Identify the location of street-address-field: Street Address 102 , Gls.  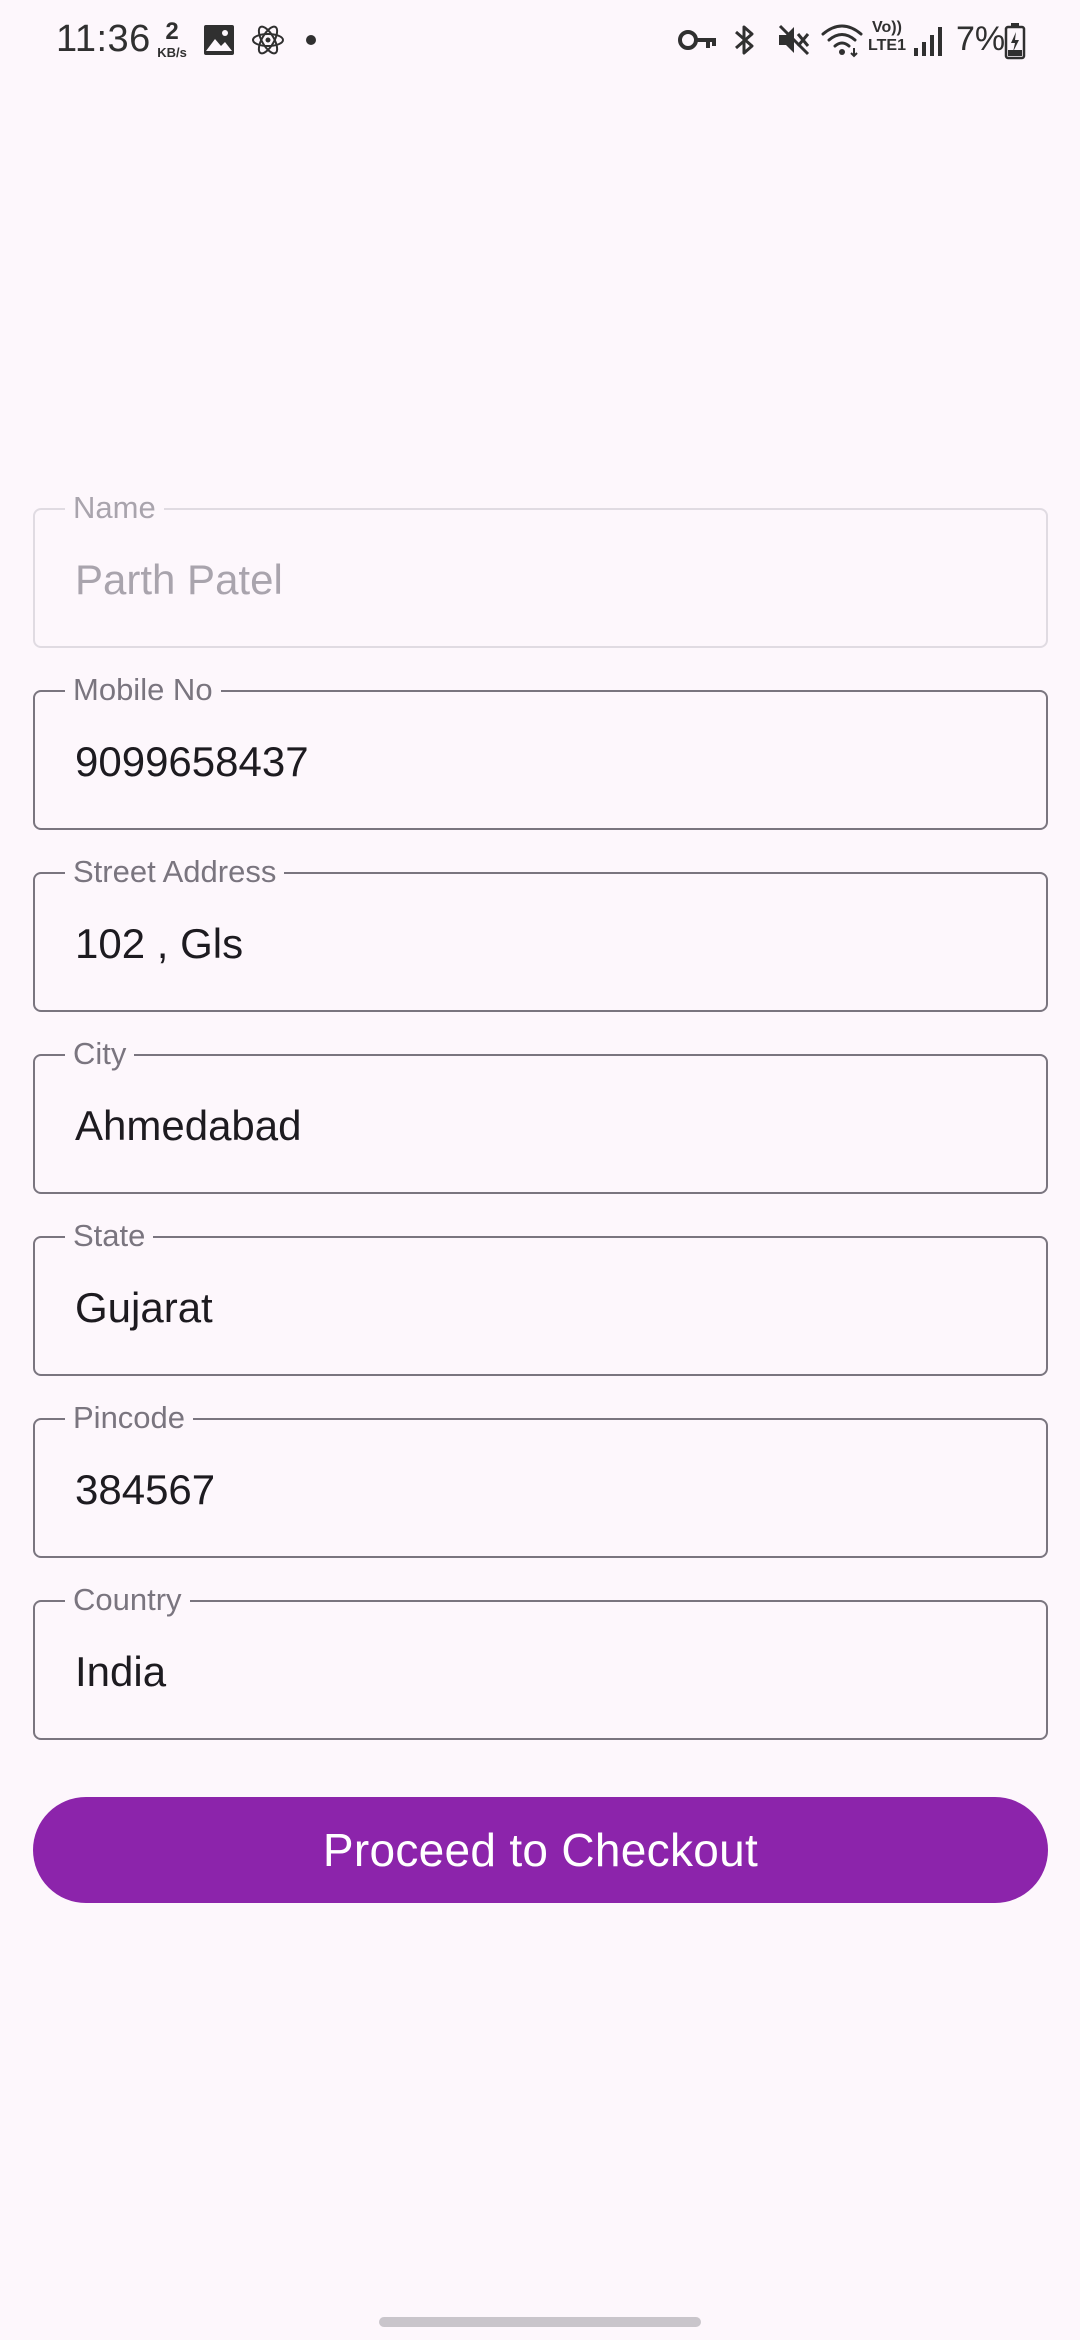
(540, 933).